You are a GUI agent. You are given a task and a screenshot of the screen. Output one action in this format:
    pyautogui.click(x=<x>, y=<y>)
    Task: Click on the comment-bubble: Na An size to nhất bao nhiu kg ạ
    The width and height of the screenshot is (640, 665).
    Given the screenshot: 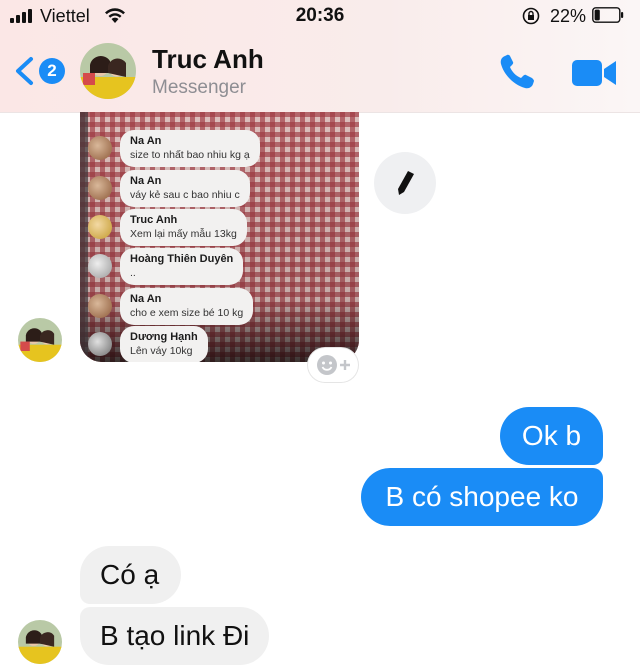 What is the action you would take?
    pyautogui.click(x=190, y=148)
    